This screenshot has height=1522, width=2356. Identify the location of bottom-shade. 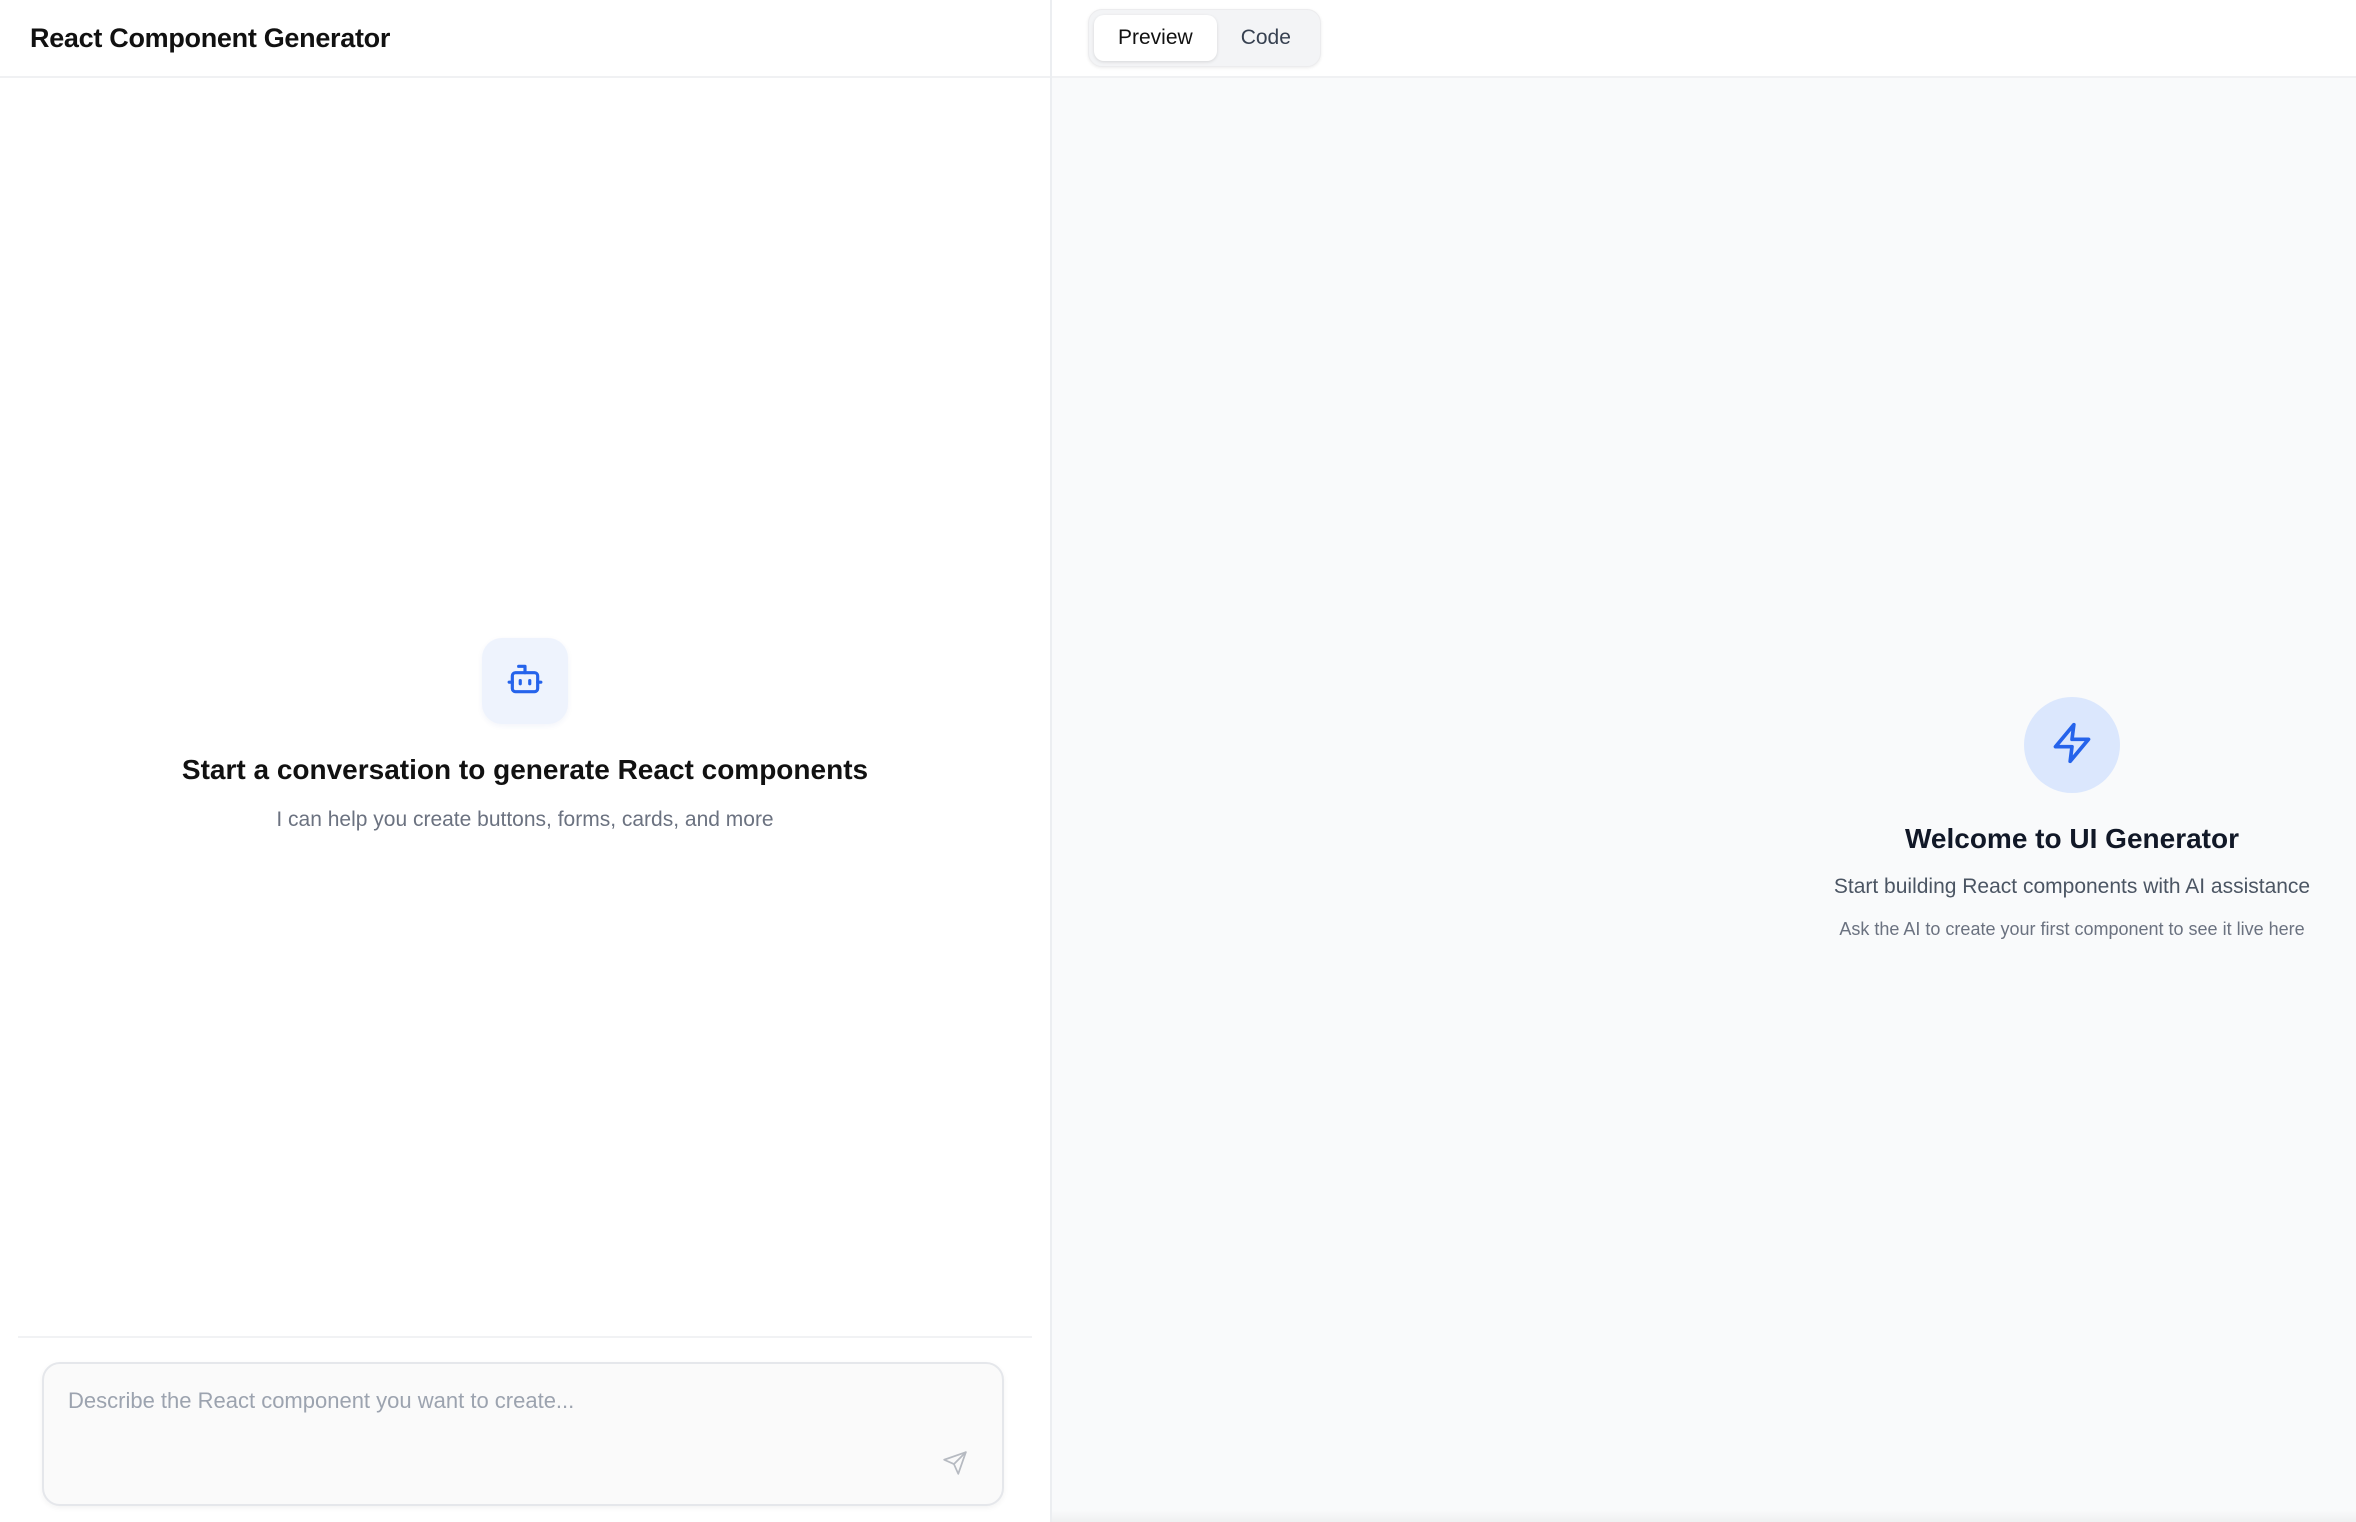
(1704, 1516).